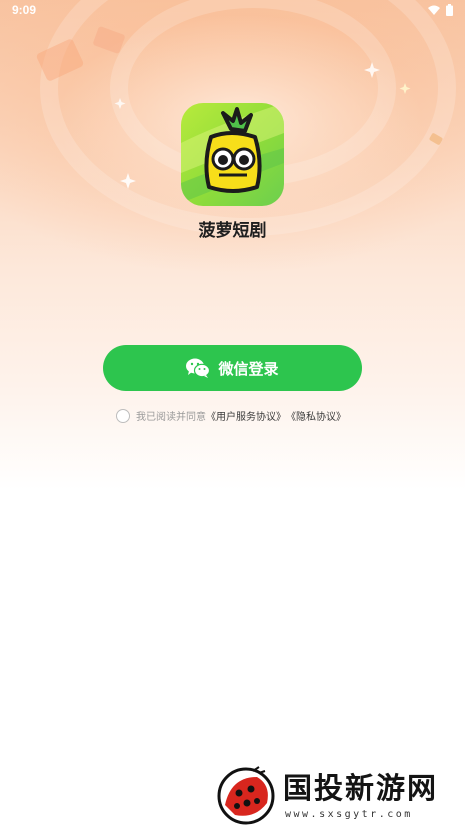 The image size is (465, 828). I want to click on status-bar: 9:09, so click(232, 11).